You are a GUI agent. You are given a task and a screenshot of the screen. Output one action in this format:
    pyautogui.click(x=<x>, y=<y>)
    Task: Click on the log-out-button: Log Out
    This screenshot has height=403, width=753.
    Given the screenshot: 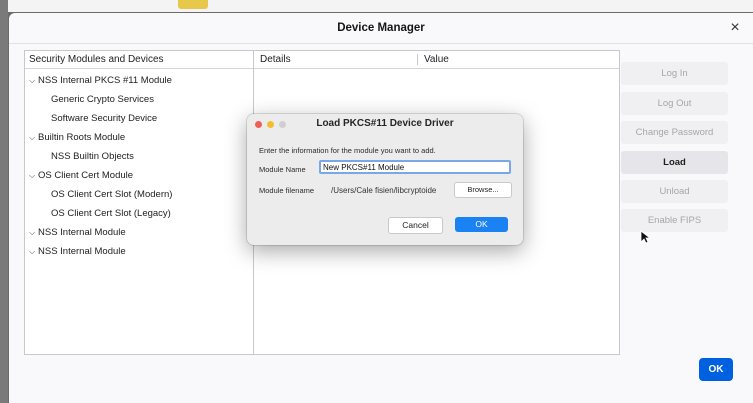 What is the action you would take?
    pyautogui.click(x=674, y=103)
    